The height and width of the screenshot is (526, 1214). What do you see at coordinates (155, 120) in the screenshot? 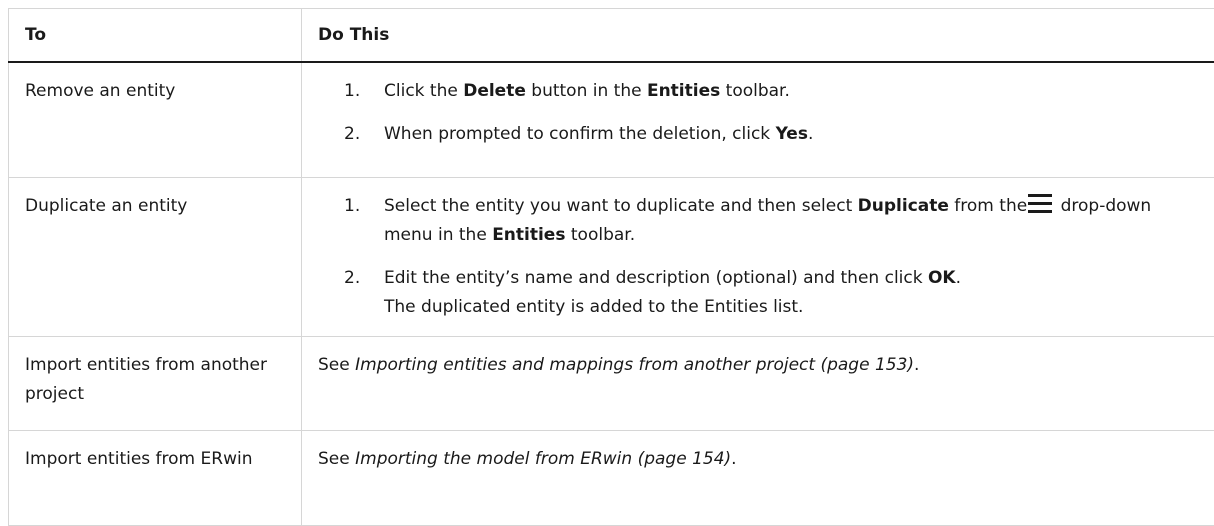
I see `row-to-cell: Remove an entity` at bounding box center [155, 120].